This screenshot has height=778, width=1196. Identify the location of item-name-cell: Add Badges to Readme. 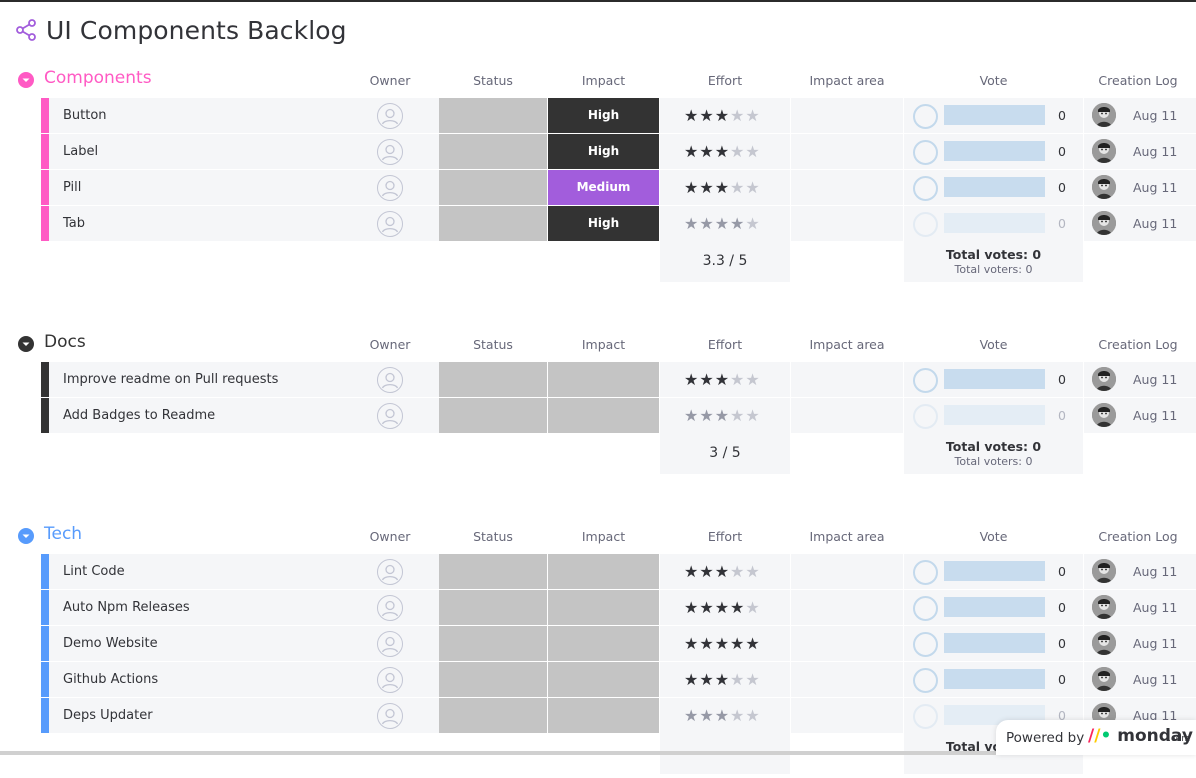
(215, 415).